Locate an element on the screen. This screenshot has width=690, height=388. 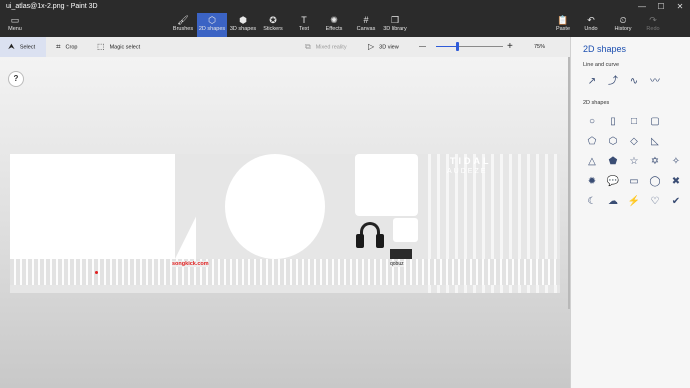
headphone-cup-right is located at coordinates (380, 241).